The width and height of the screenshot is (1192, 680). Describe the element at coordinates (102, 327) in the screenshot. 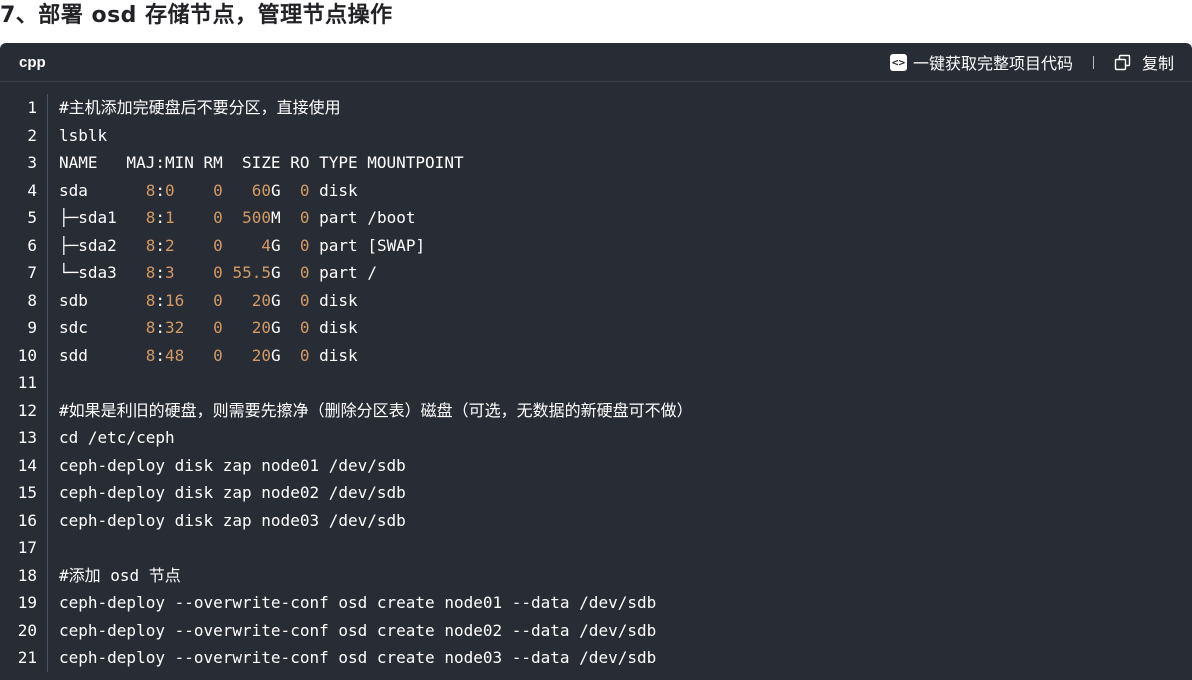

I see `code-token: sdc` at that location.